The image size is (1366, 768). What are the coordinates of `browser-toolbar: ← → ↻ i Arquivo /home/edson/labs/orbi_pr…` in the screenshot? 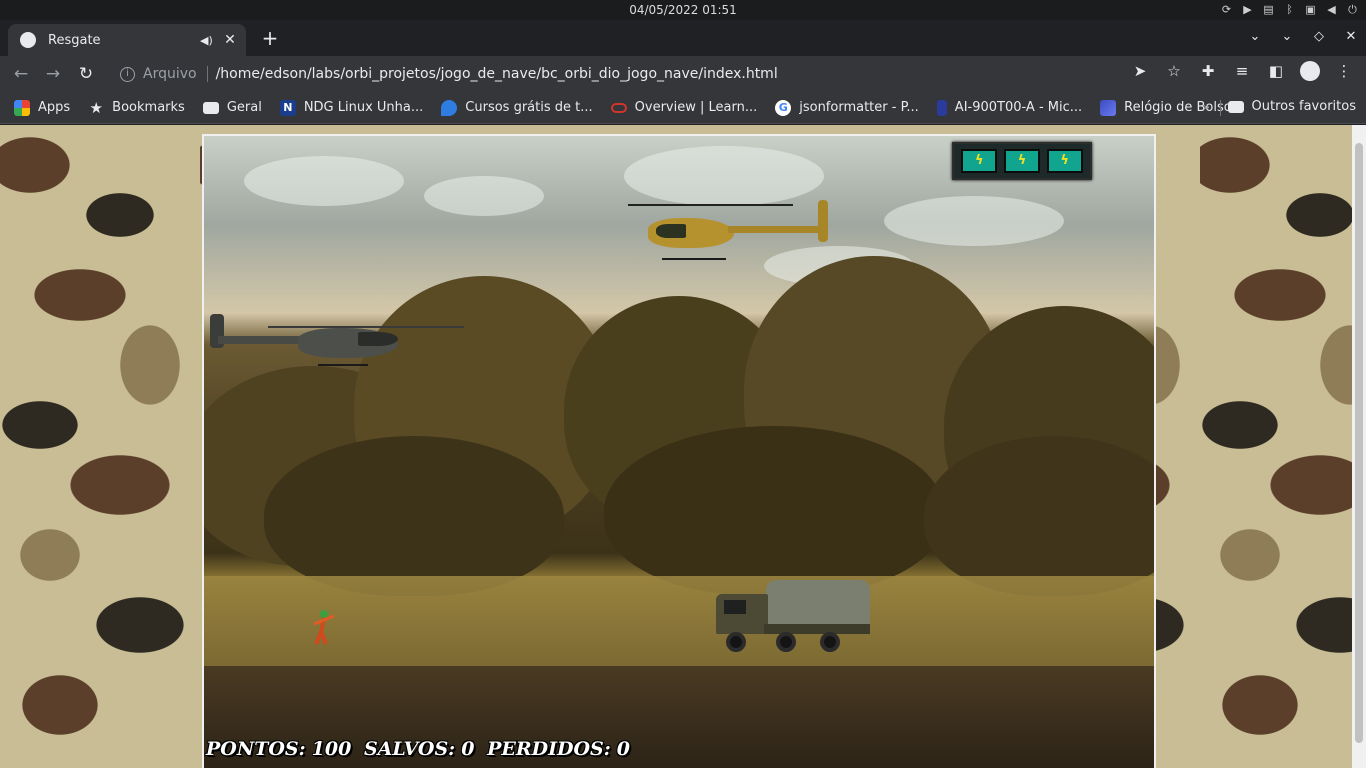 It's located at (683, 74).